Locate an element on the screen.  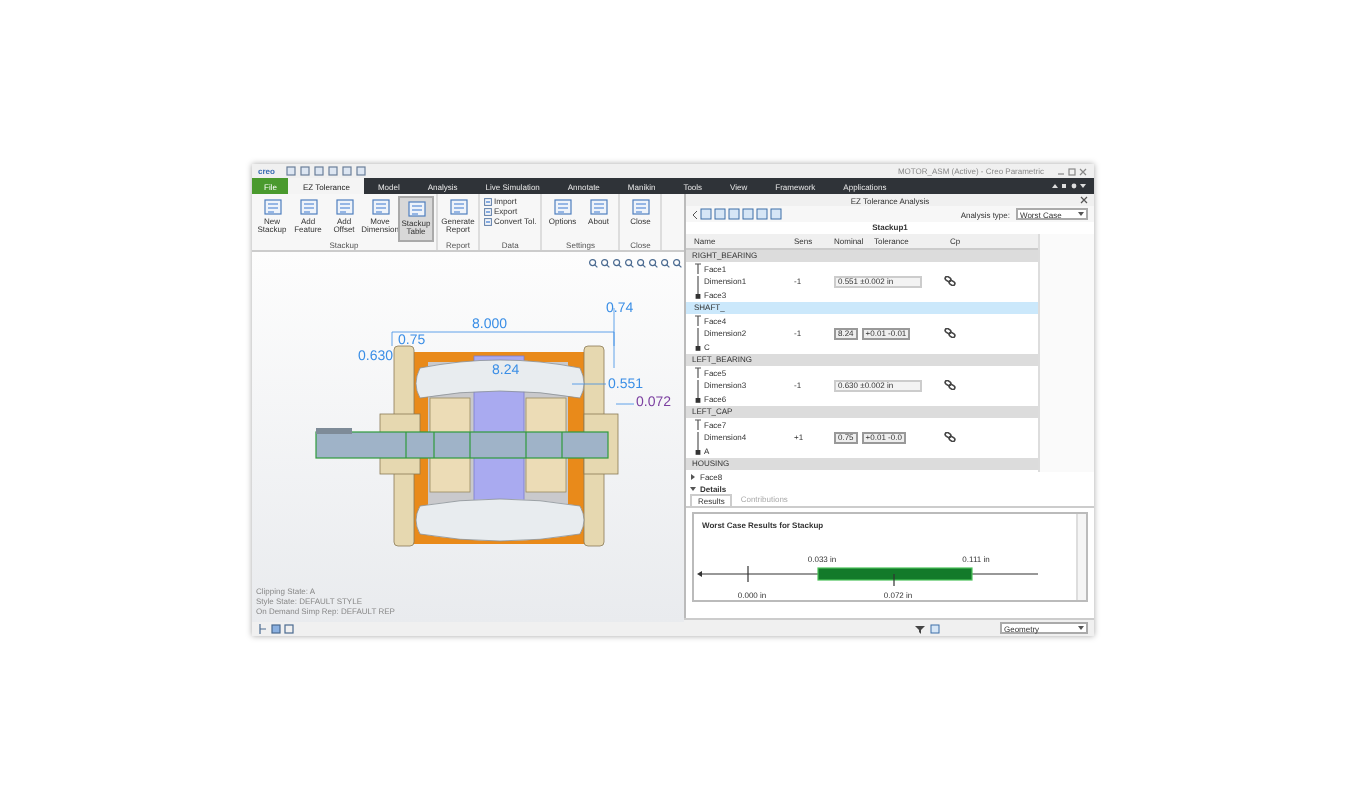
close-icon is located at coordinates (1084, 200).